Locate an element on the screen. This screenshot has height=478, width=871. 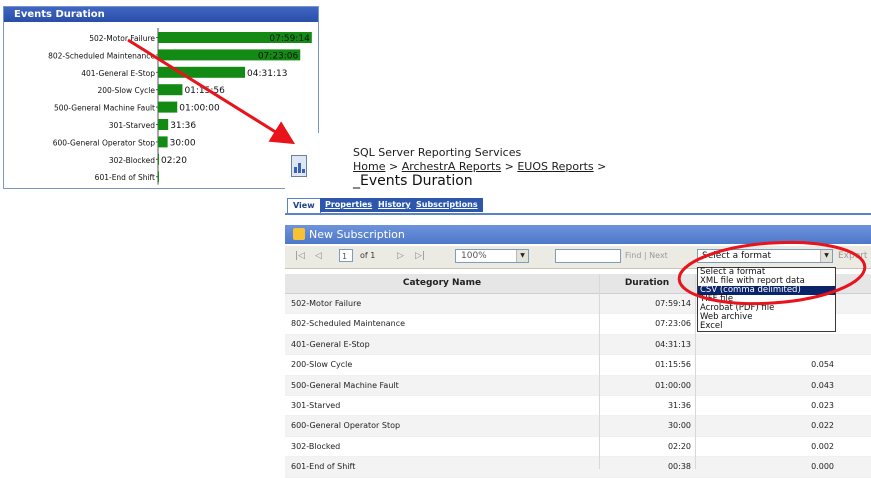
chart-data-label: 30:00 is located at coordinates (183, 143).